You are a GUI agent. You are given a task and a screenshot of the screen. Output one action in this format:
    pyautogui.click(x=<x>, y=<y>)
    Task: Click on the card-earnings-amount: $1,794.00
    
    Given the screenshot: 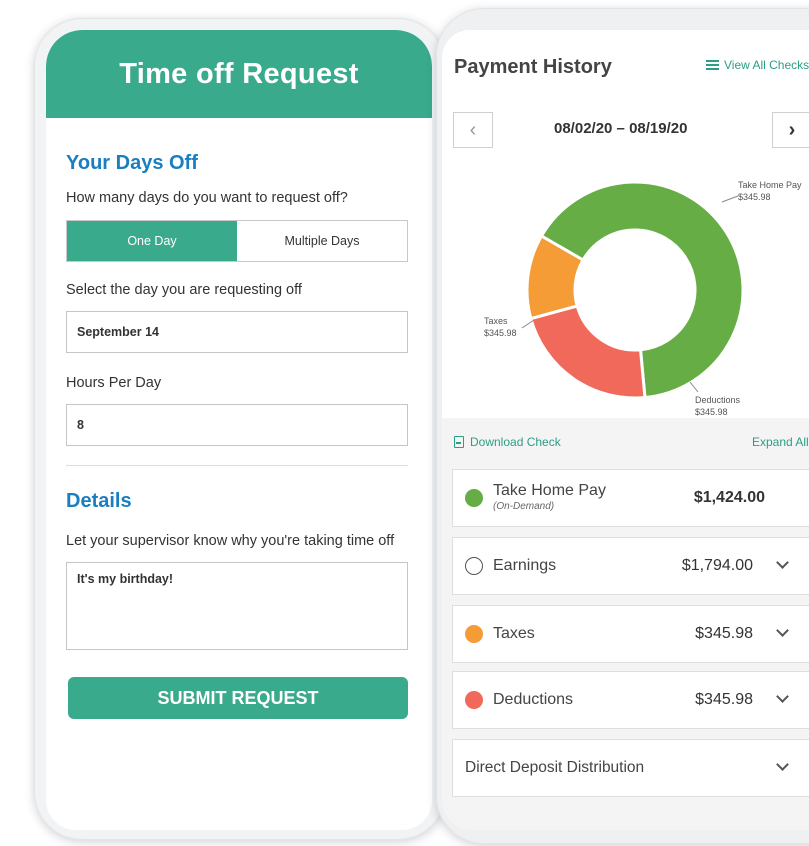 What is the action you would take?
    pyautogui.click(x=717, y=565)
    